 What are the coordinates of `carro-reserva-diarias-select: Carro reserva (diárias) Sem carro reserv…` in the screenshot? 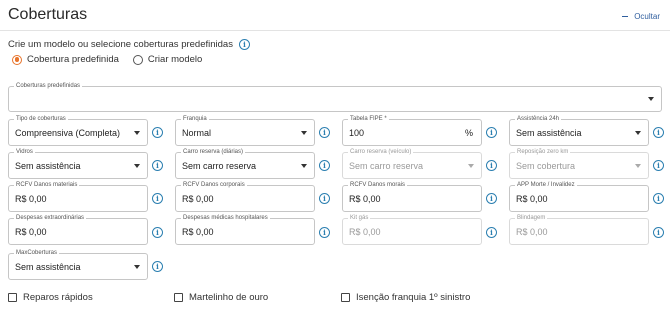 It's located at (245, 163).